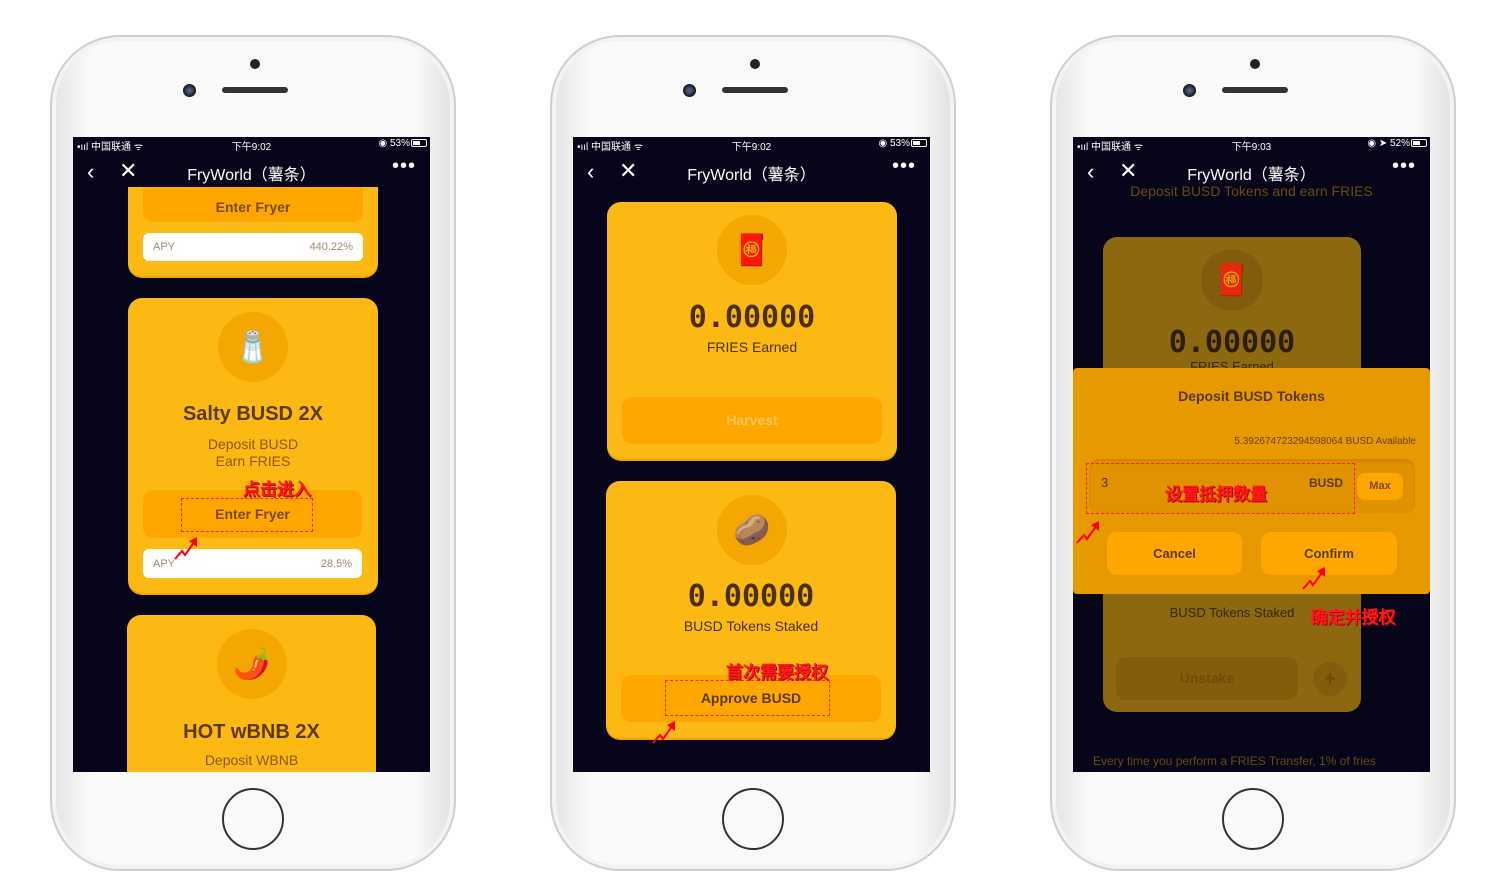 This screenshot has height=889, width=1500. Describe the element at coordinates (752, 530) in the screenshot. I see `potato-icon: 🥔` at that location.